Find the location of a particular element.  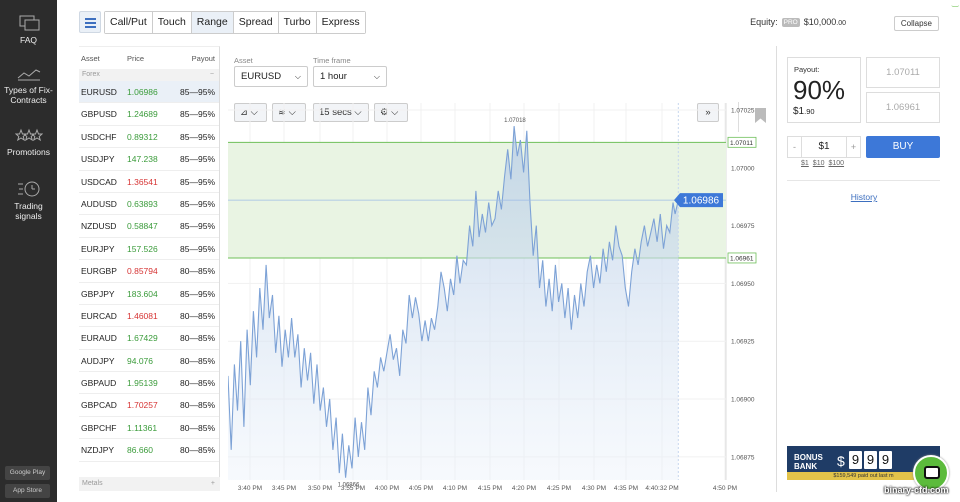

asset-row: EURGBP 0.85794 80—85% is located at coordinates (149, 271).